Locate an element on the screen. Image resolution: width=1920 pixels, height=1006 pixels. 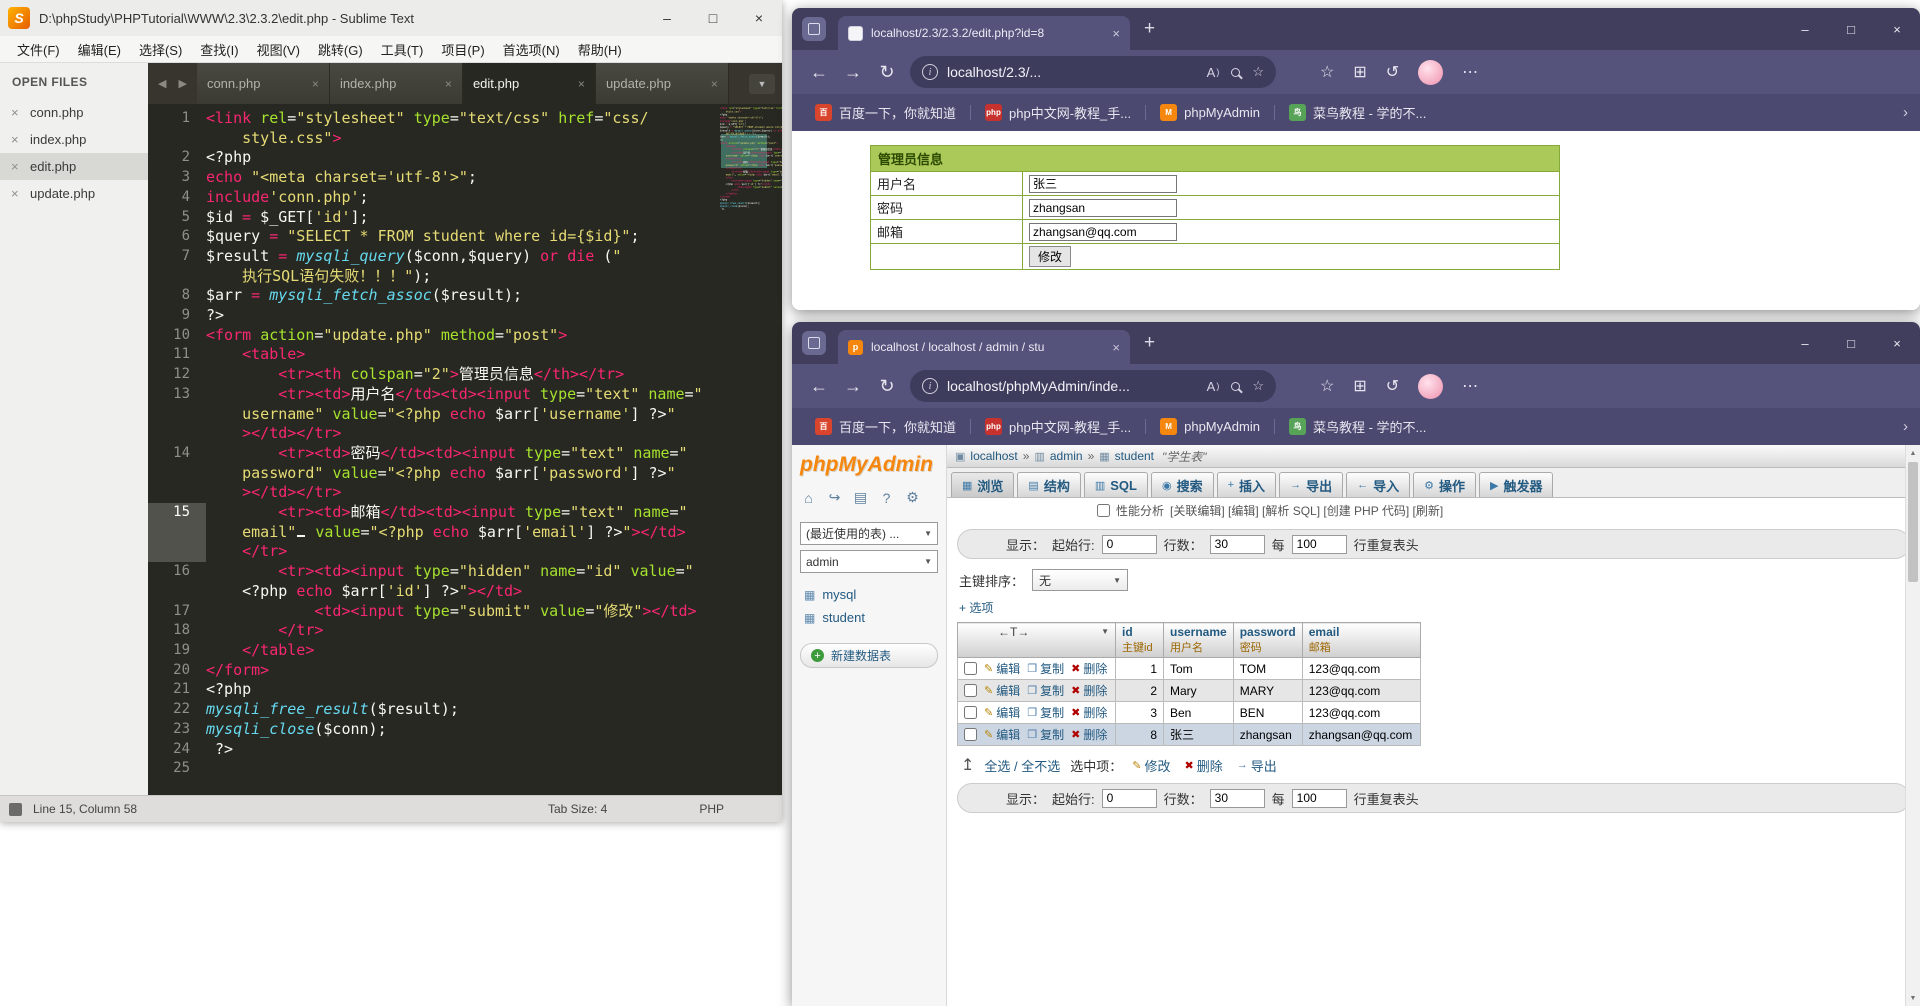
code-line: 21 <?php is located at coordinates (433, 690).